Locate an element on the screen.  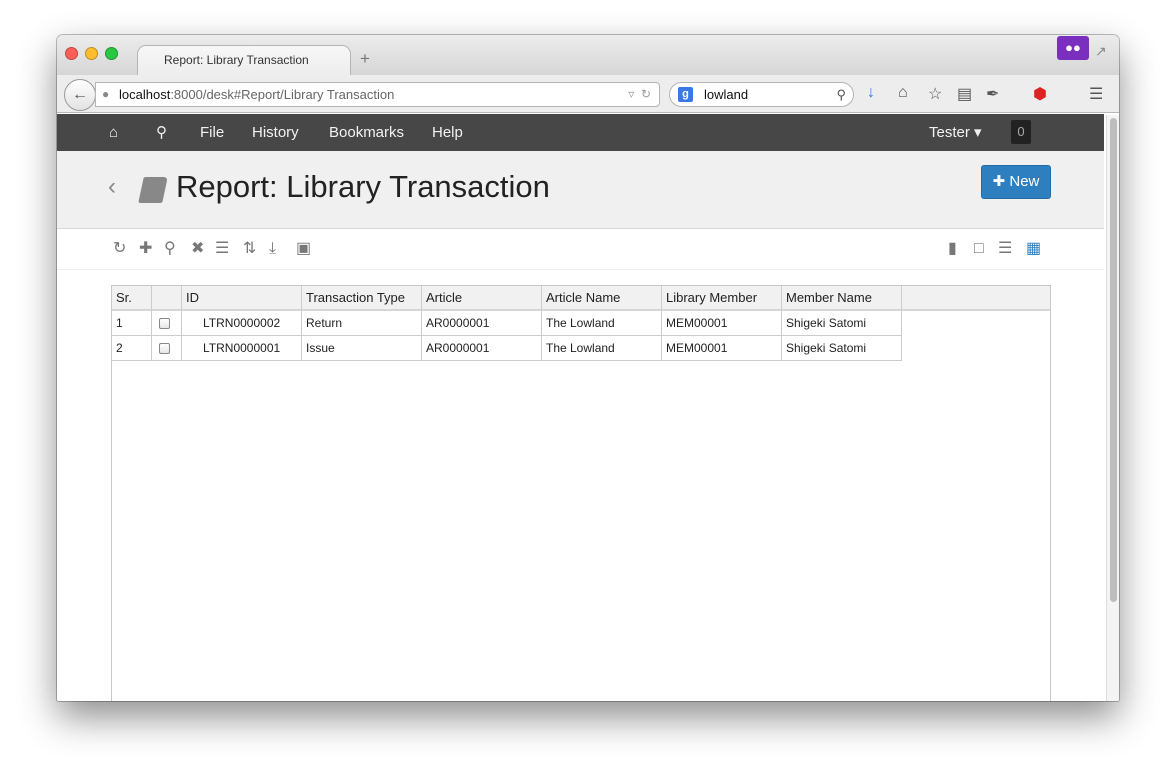
list-view-icon: ☰ is located at coordinates (1005, 249).